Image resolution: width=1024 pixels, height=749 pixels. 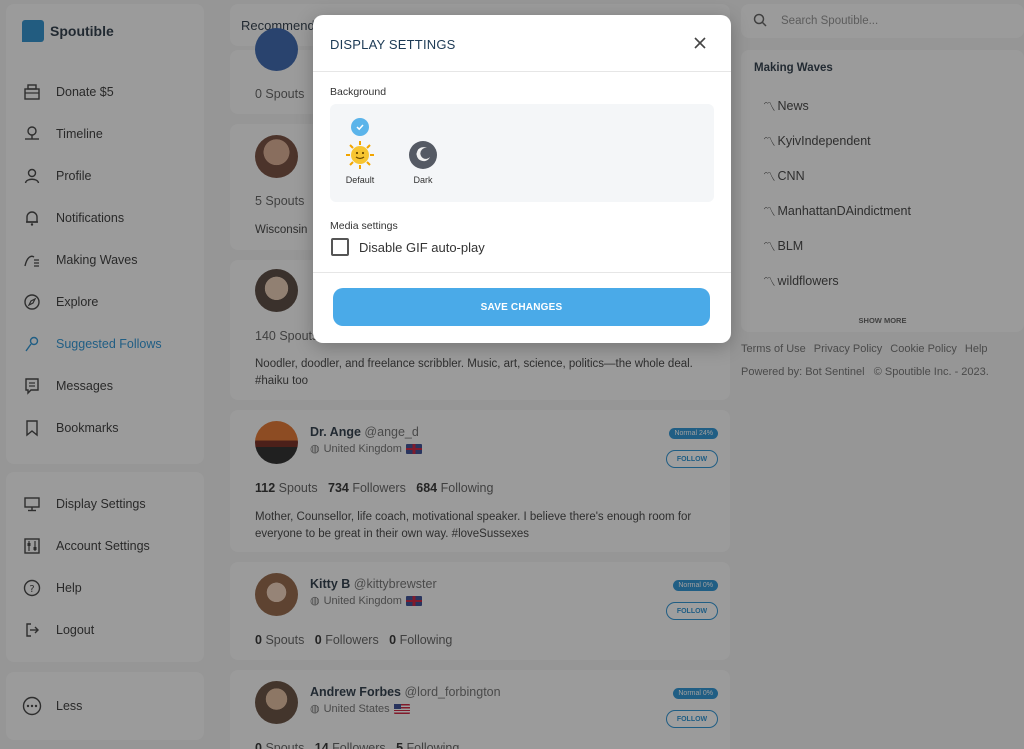 I want to click on background-options: Default Dark, so click(x=522, y=153).